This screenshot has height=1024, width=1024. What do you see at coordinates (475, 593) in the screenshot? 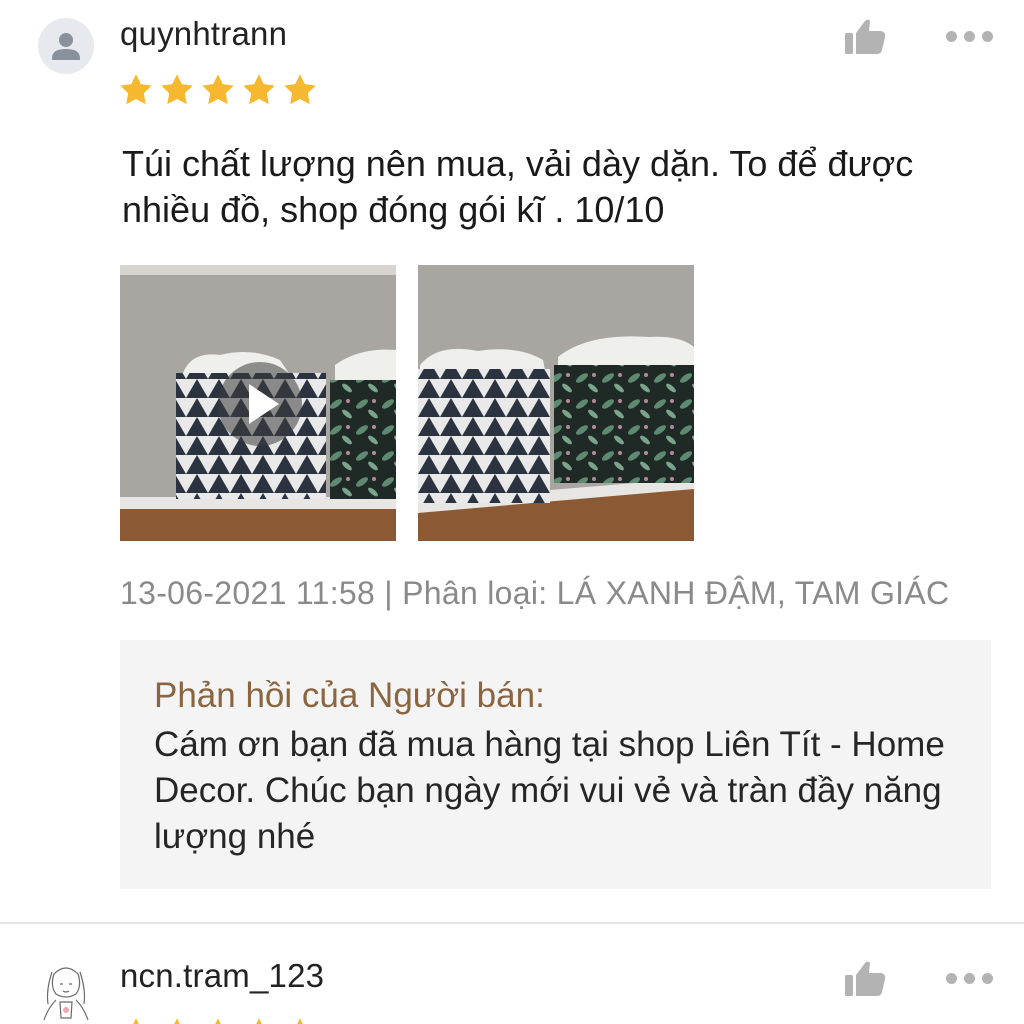
I see `variant-label: Phân loại:` at bounding box center [475, 593].